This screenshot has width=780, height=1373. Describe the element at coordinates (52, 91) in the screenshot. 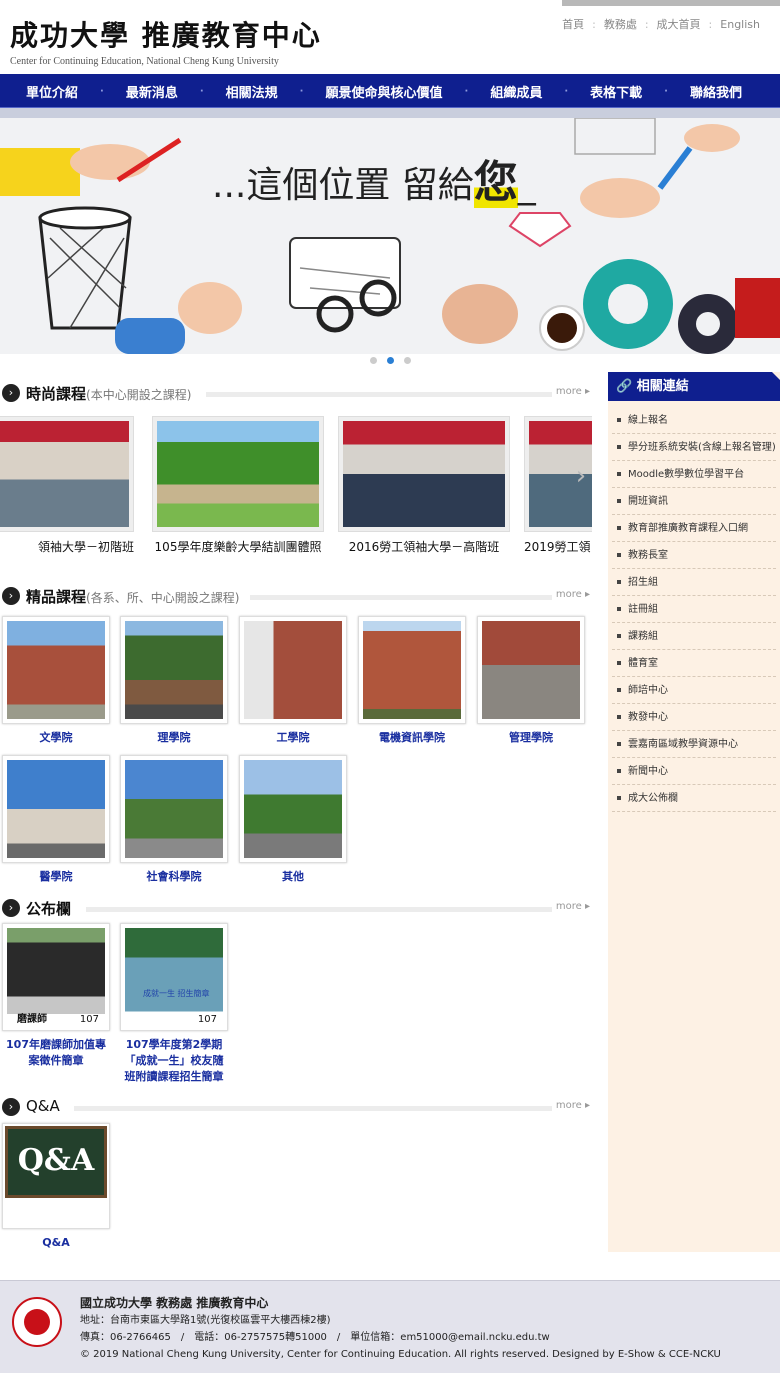

I see `nav-item-about: 單位介紹` at that location.